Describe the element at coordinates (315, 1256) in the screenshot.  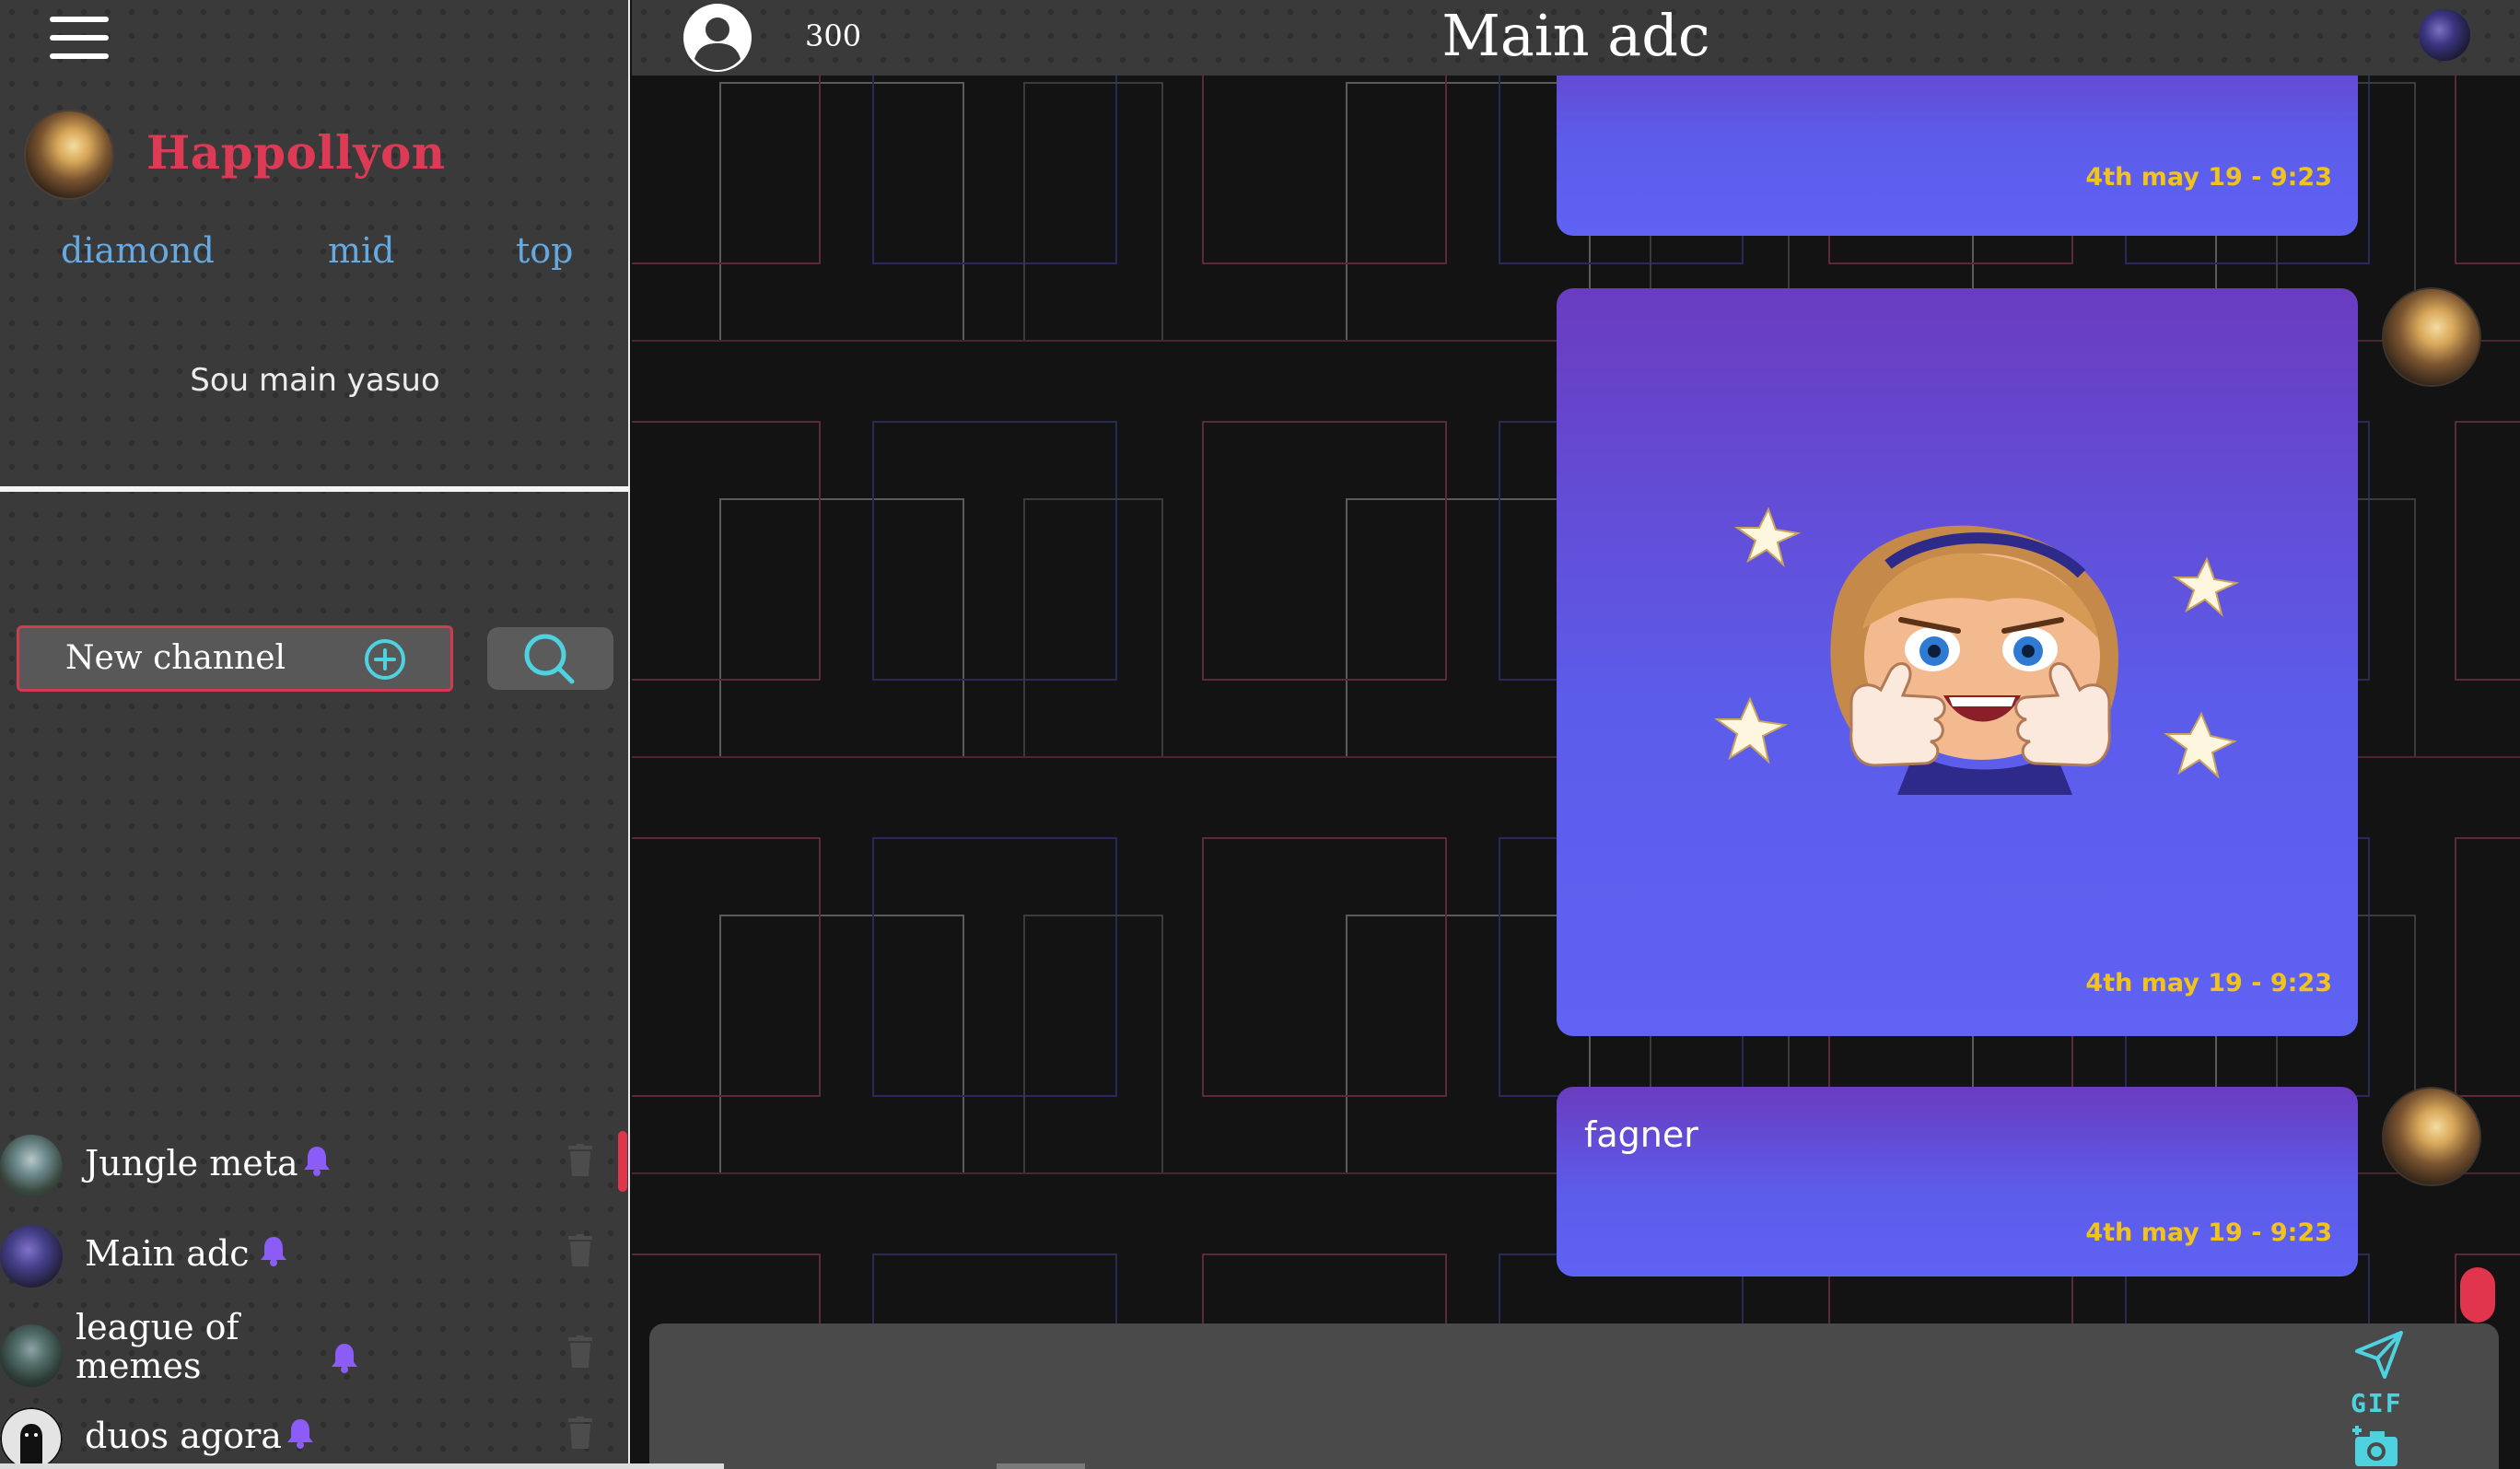
I see `channel-item-main-adc: Main adc` at that location.